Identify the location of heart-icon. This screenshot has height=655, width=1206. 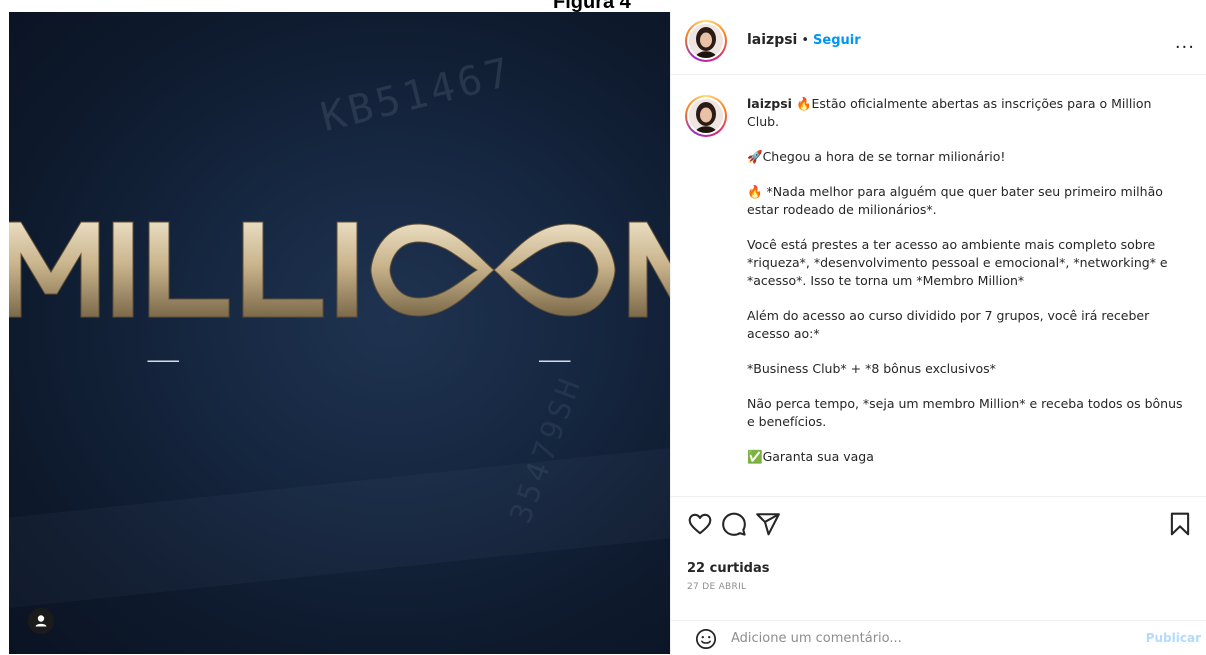
(700, 524).